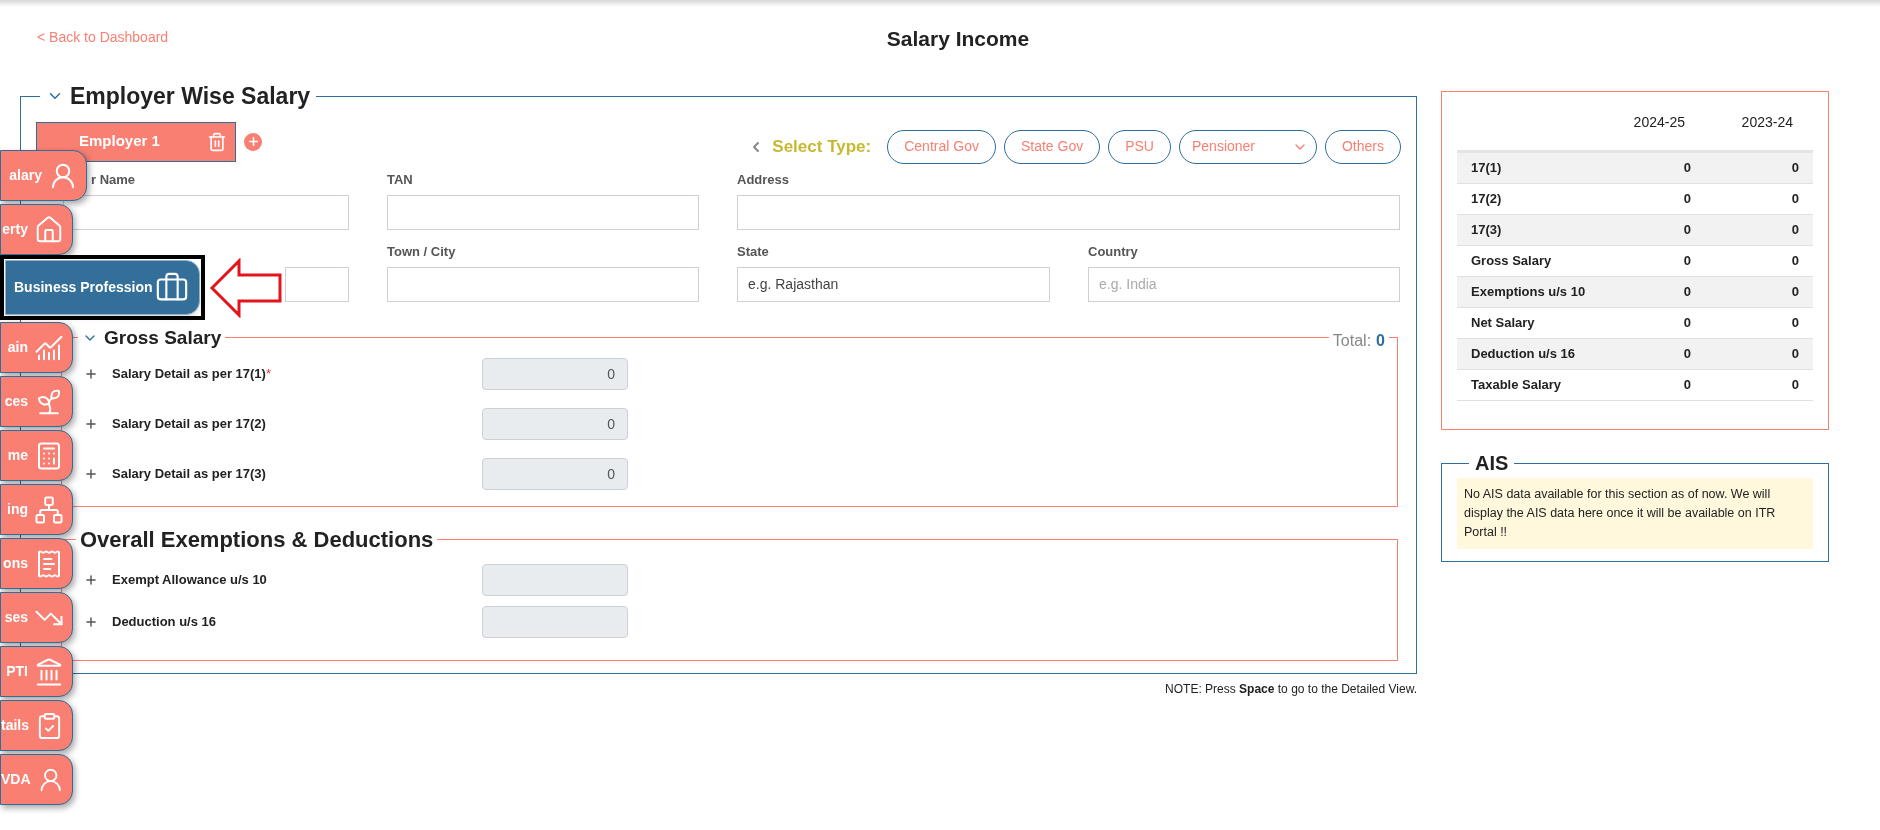 This screenshot has height=830, width=1880. Describe the element at coordinates (163, 337) in the screenshot. I see `section-title: Gross Salary` at that location.